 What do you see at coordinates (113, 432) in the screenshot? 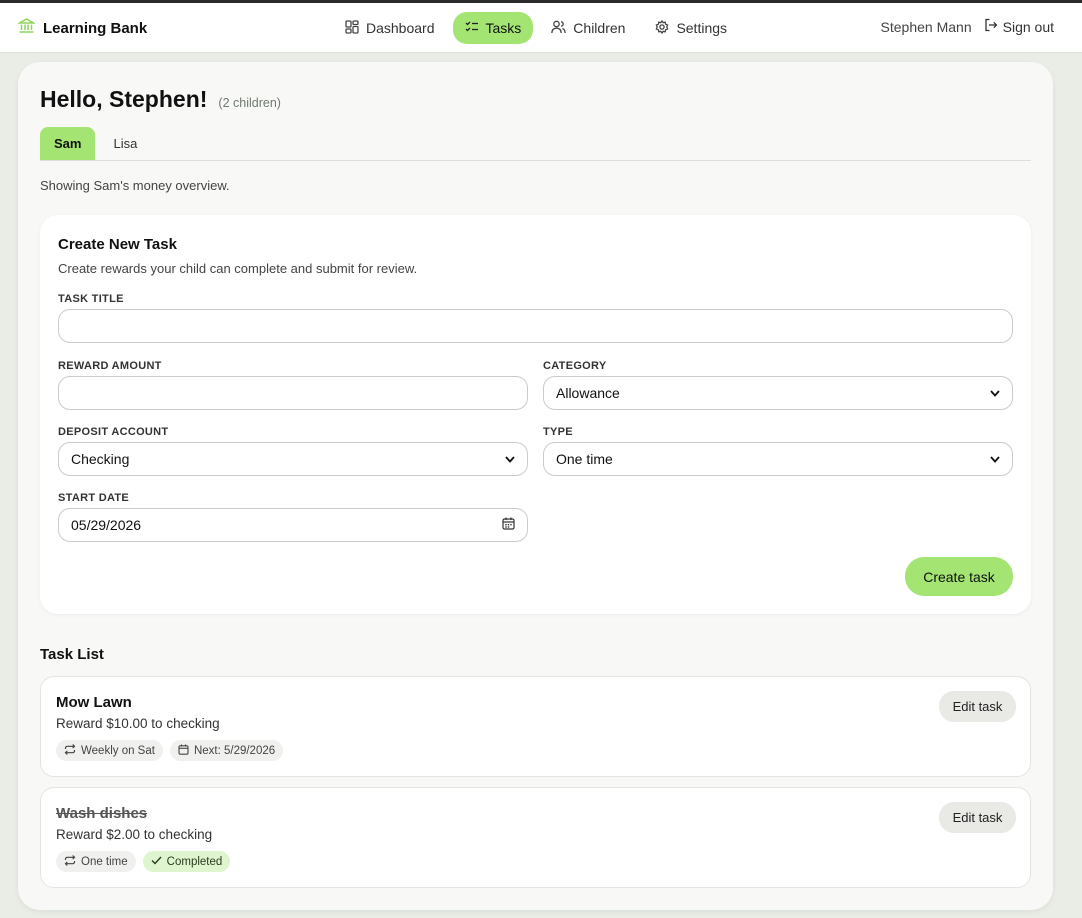
I see `deposit-account-label: DEPOSIT ACCOUNT` at bounding box center [113, 432].